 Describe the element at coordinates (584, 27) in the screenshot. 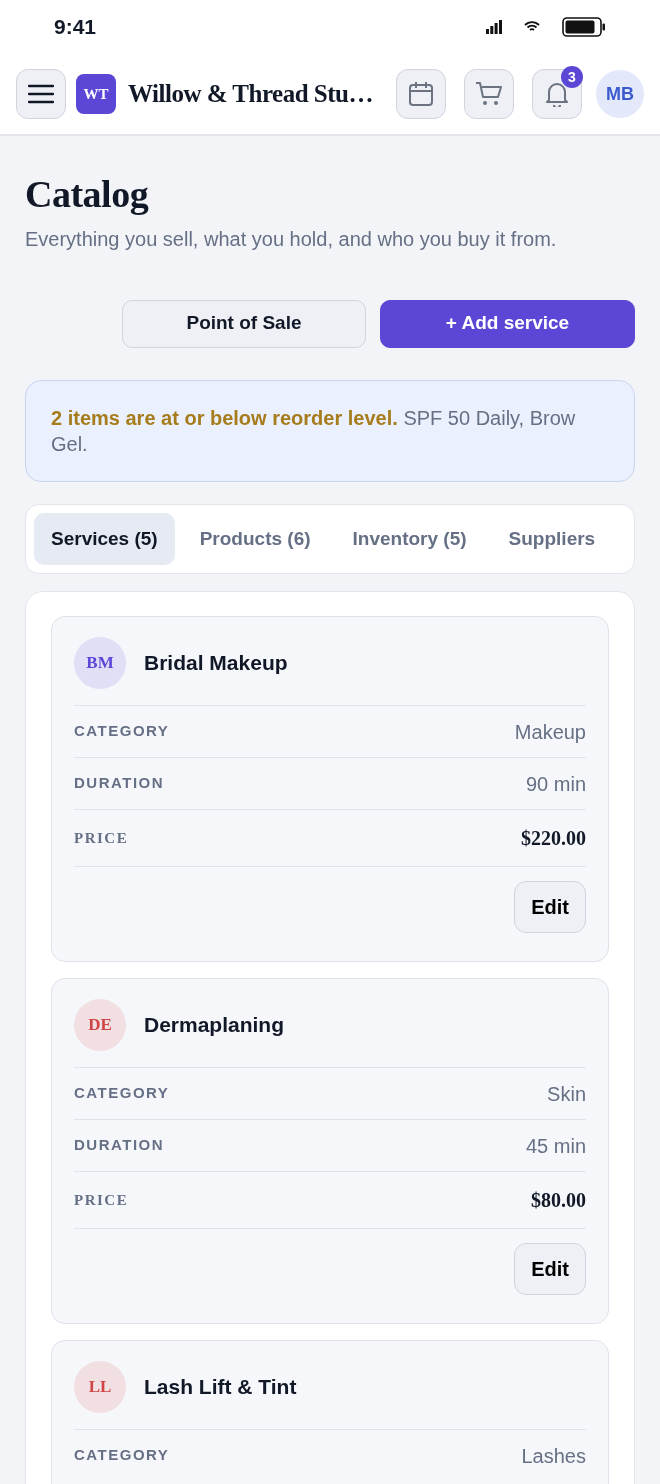

I see `battery-icon` at that location.